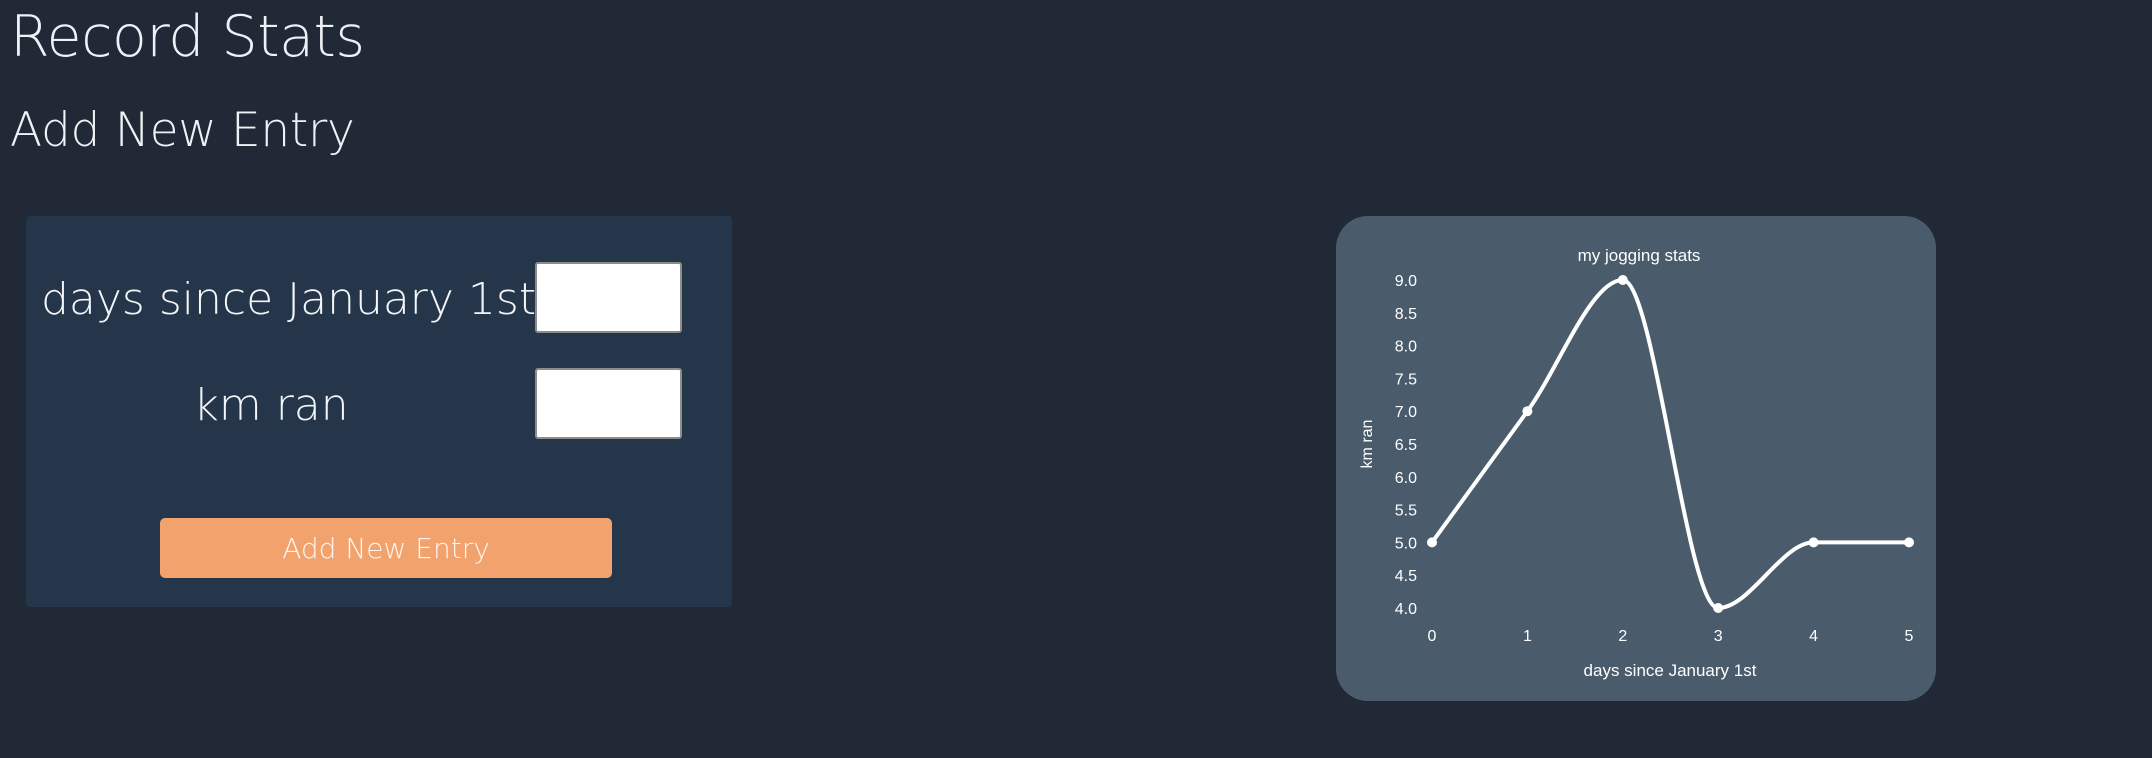 The width and height of the screenshot is (2152, 758). What do you see at coordinates (608, 403) in the screenshot?
I see `km-input` at bounding box center [608, 403].